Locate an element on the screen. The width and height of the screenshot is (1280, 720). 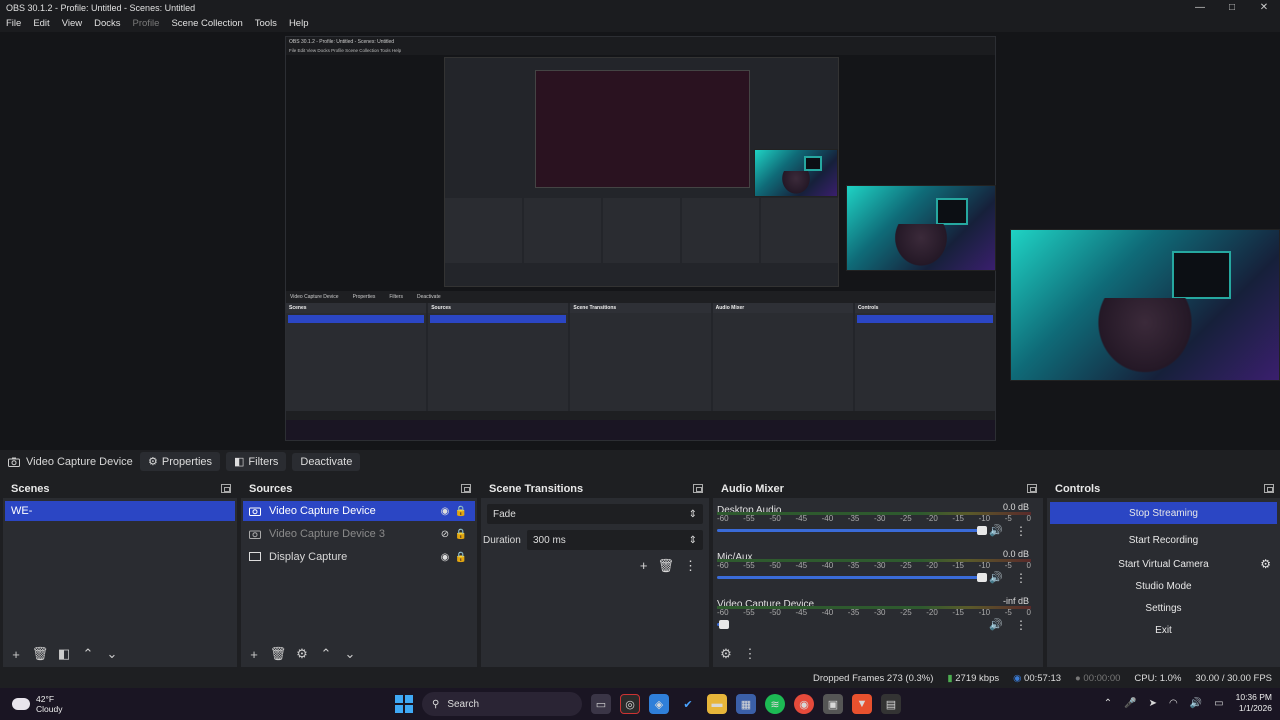
menu-scene-collection: Scene Collection is located at coordinates (206, 23).